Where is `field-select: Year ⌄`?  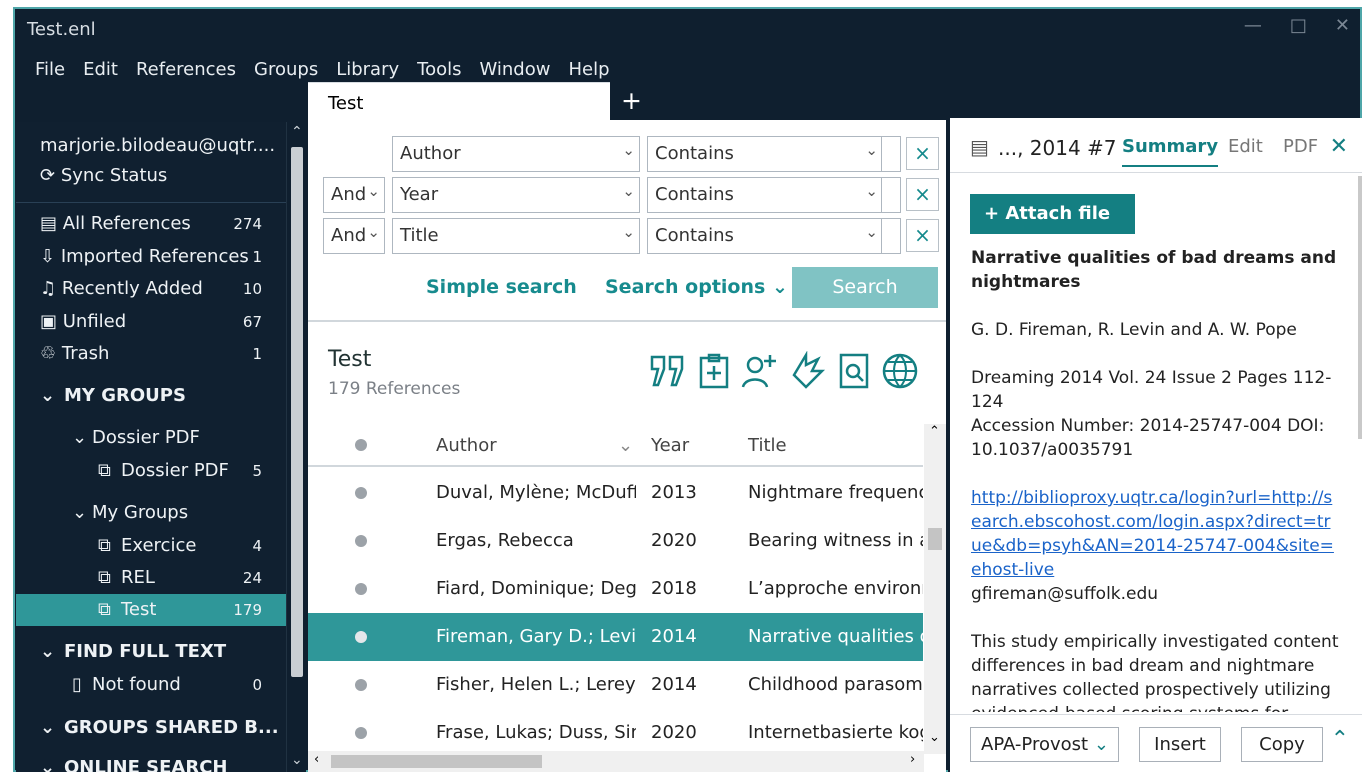
field-select: Year ⌄ is located at coordinates (516, 195).